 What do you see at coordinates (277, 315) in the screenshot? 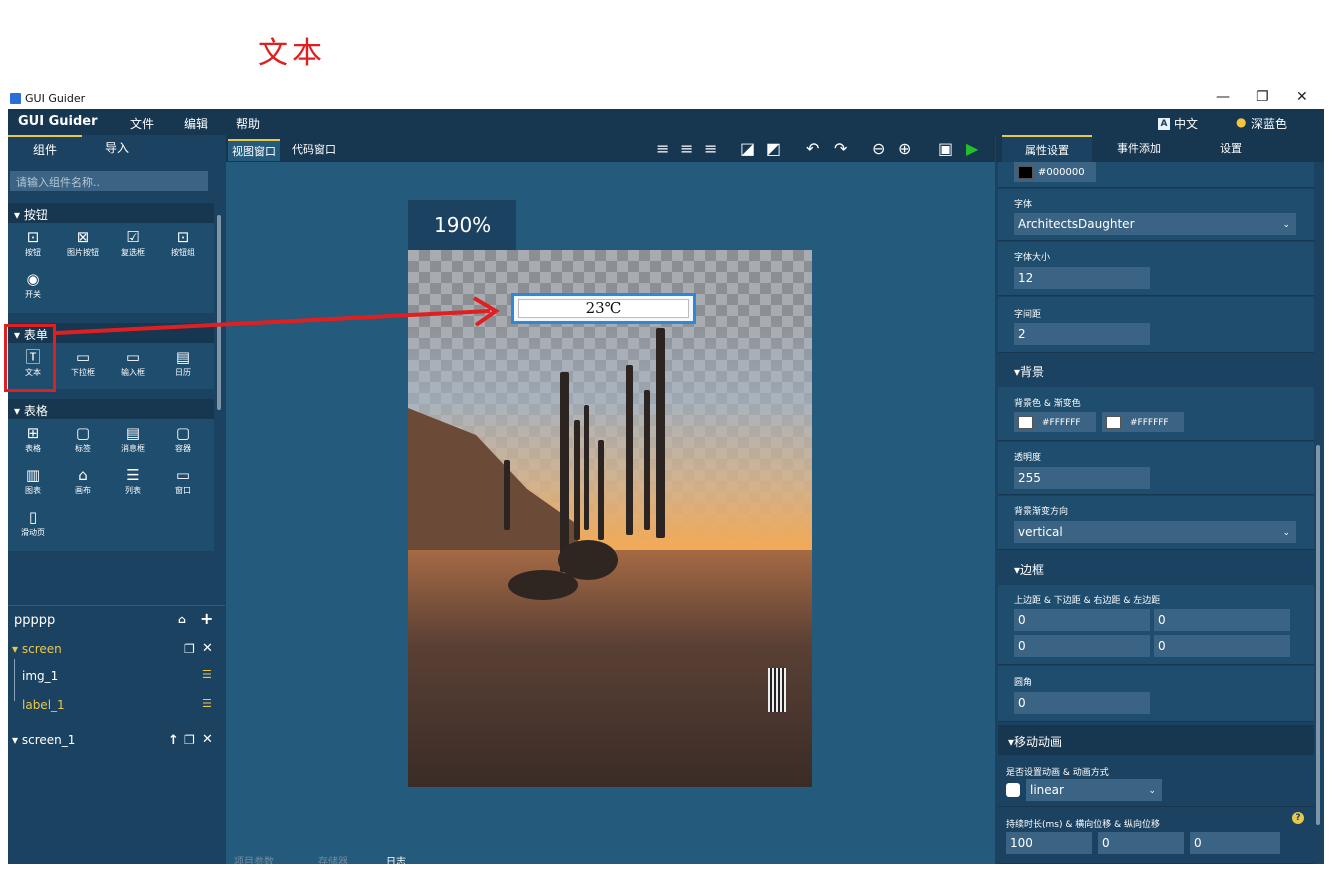
I see `annotation-arrow` at bounding box center [277, 315].